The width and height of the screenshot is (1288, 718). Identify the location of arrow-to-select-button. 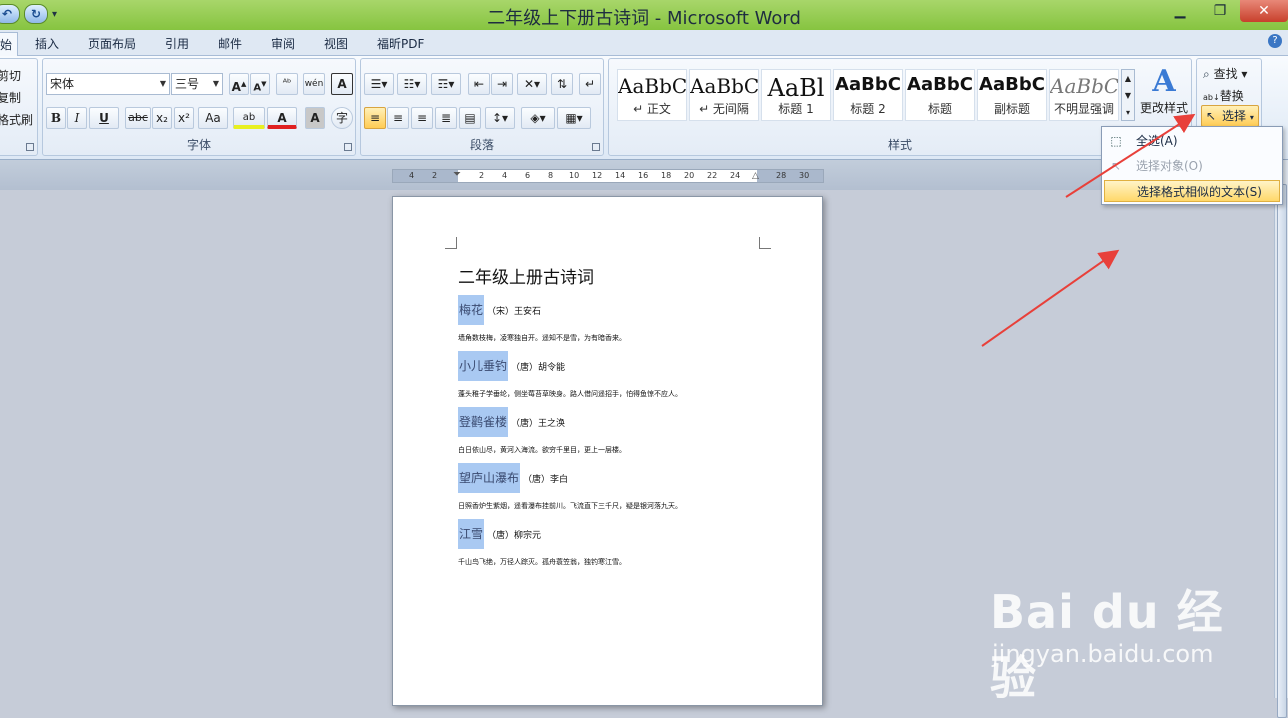
(1130, 155).